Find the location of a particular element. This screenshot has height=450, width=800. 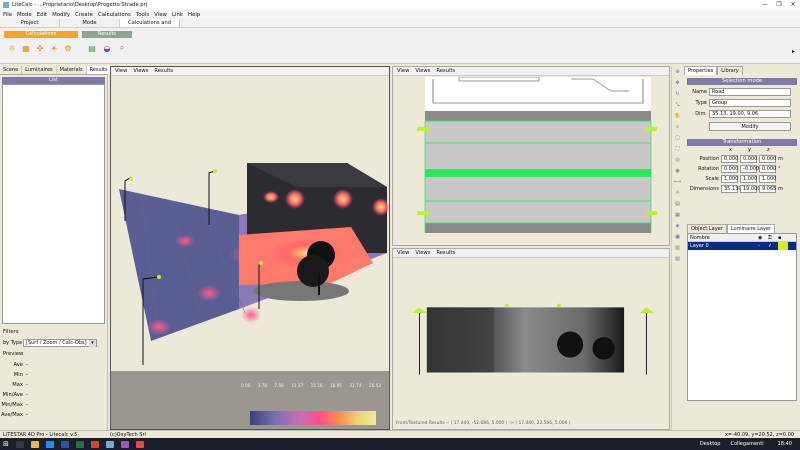

menu-help: Help is located at coordinates (194, 15).